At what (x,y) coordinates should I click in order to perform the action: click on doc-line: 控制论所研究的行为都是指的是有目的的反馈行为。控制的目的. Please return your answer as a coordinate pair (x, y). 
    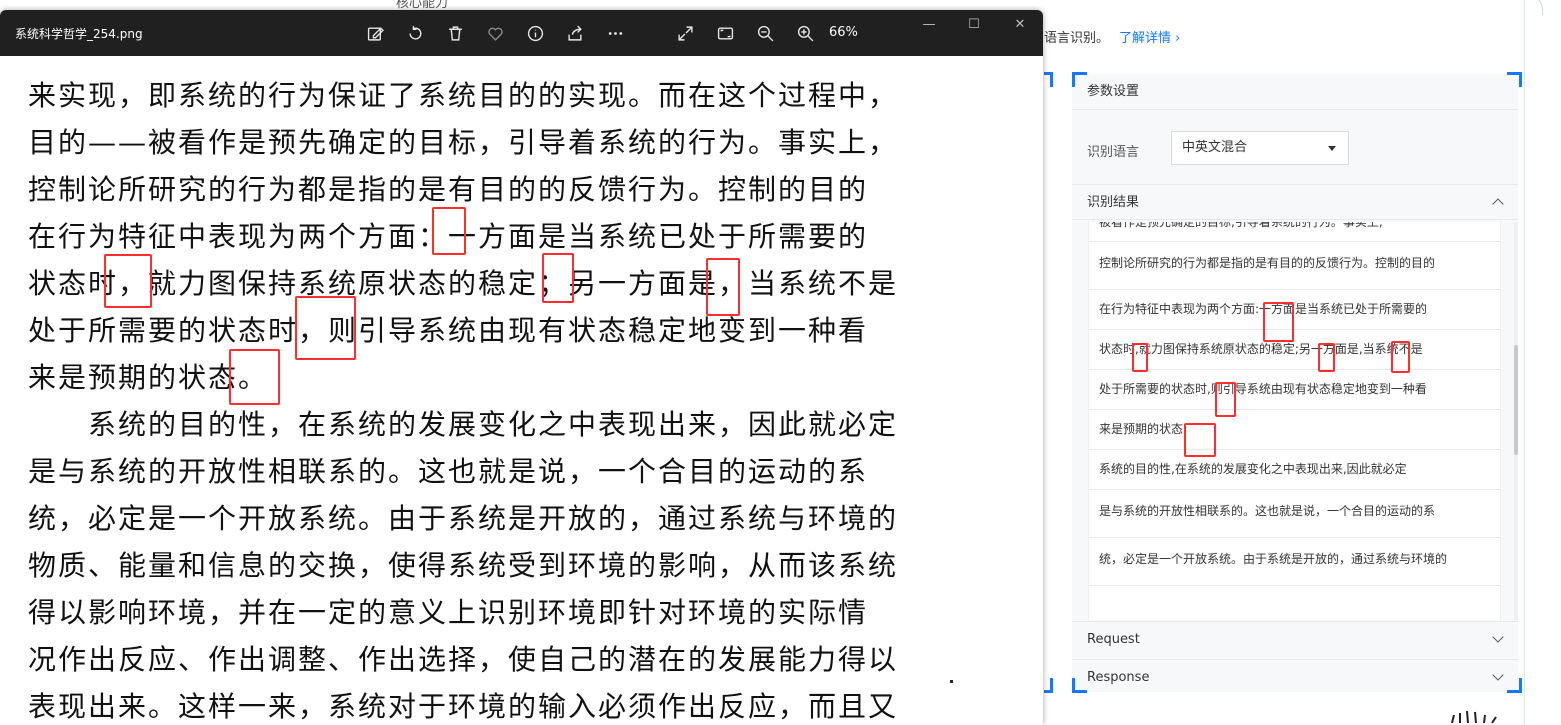
    Looking at the image, I should click on (448, 189).